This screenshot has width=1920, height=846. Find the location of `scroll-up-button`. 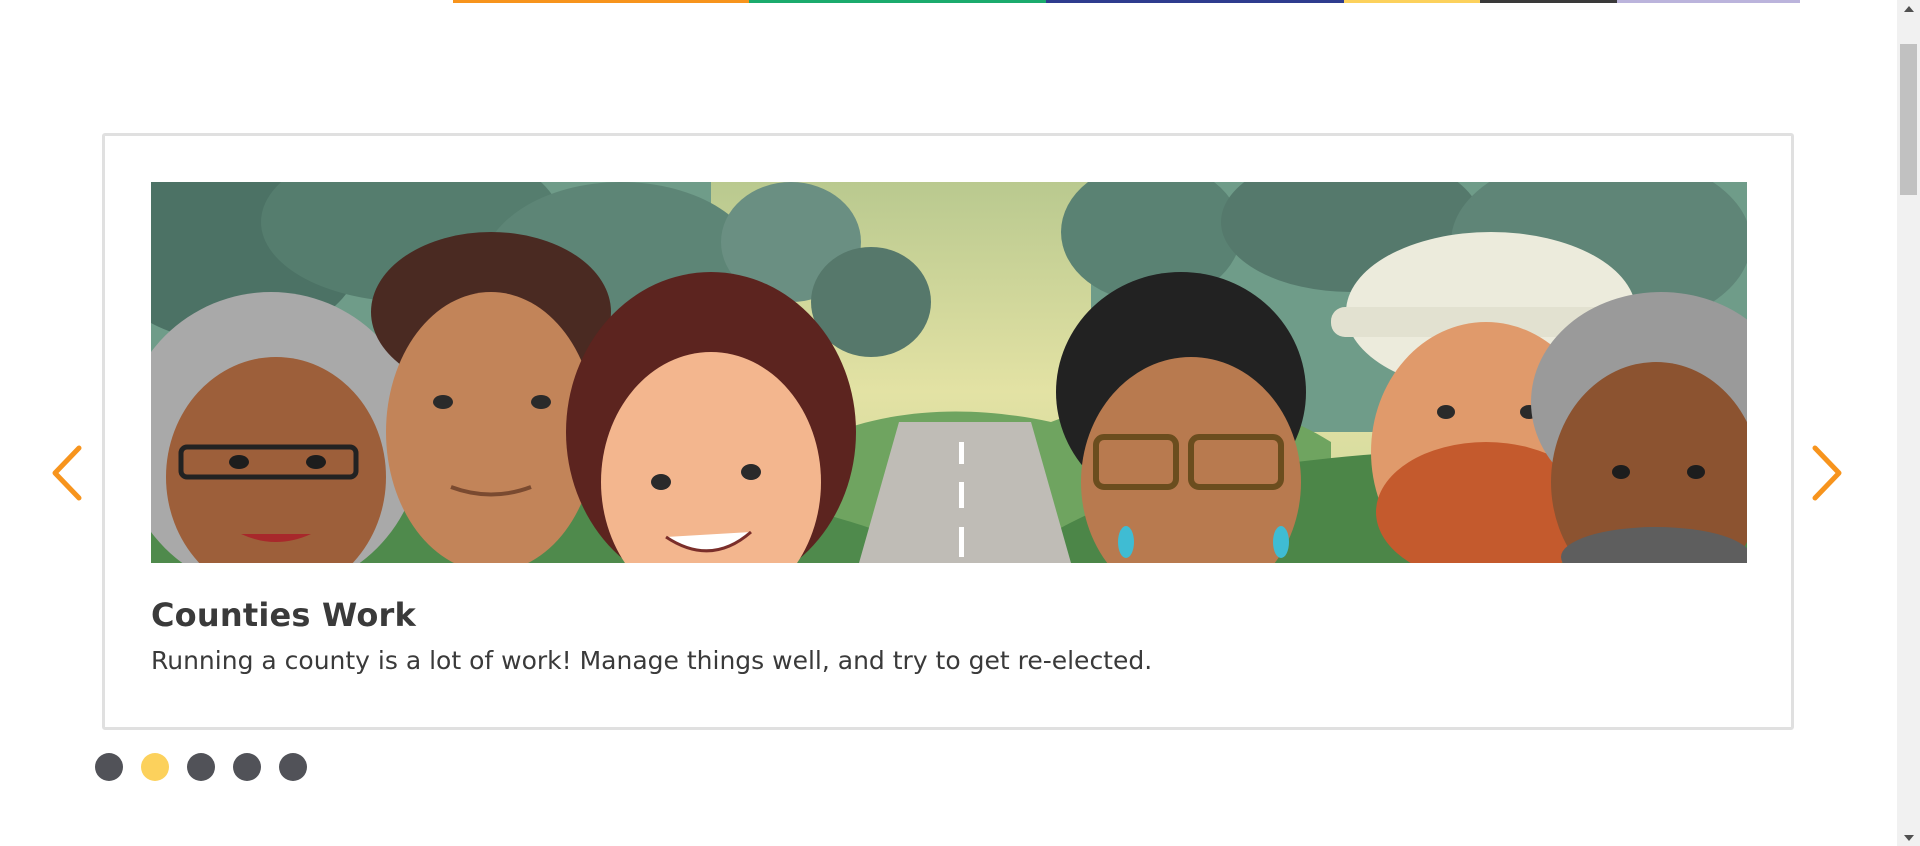

scroll-up-button is located at coordinates (1908, 8).